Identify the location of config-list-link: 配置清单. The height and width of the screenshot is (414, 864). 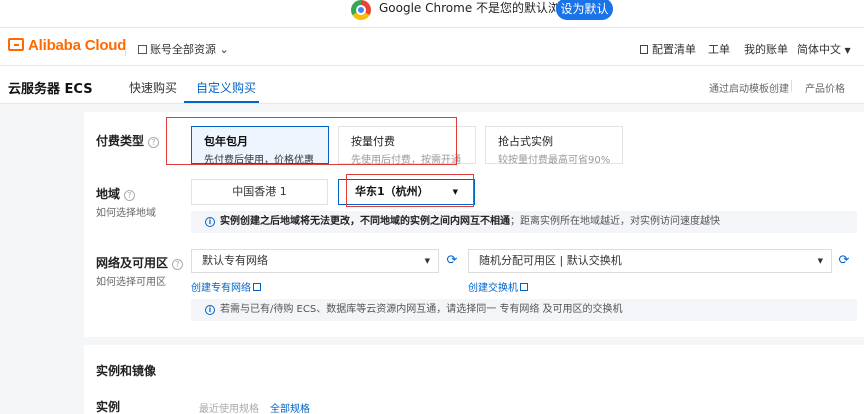
(668, 49).